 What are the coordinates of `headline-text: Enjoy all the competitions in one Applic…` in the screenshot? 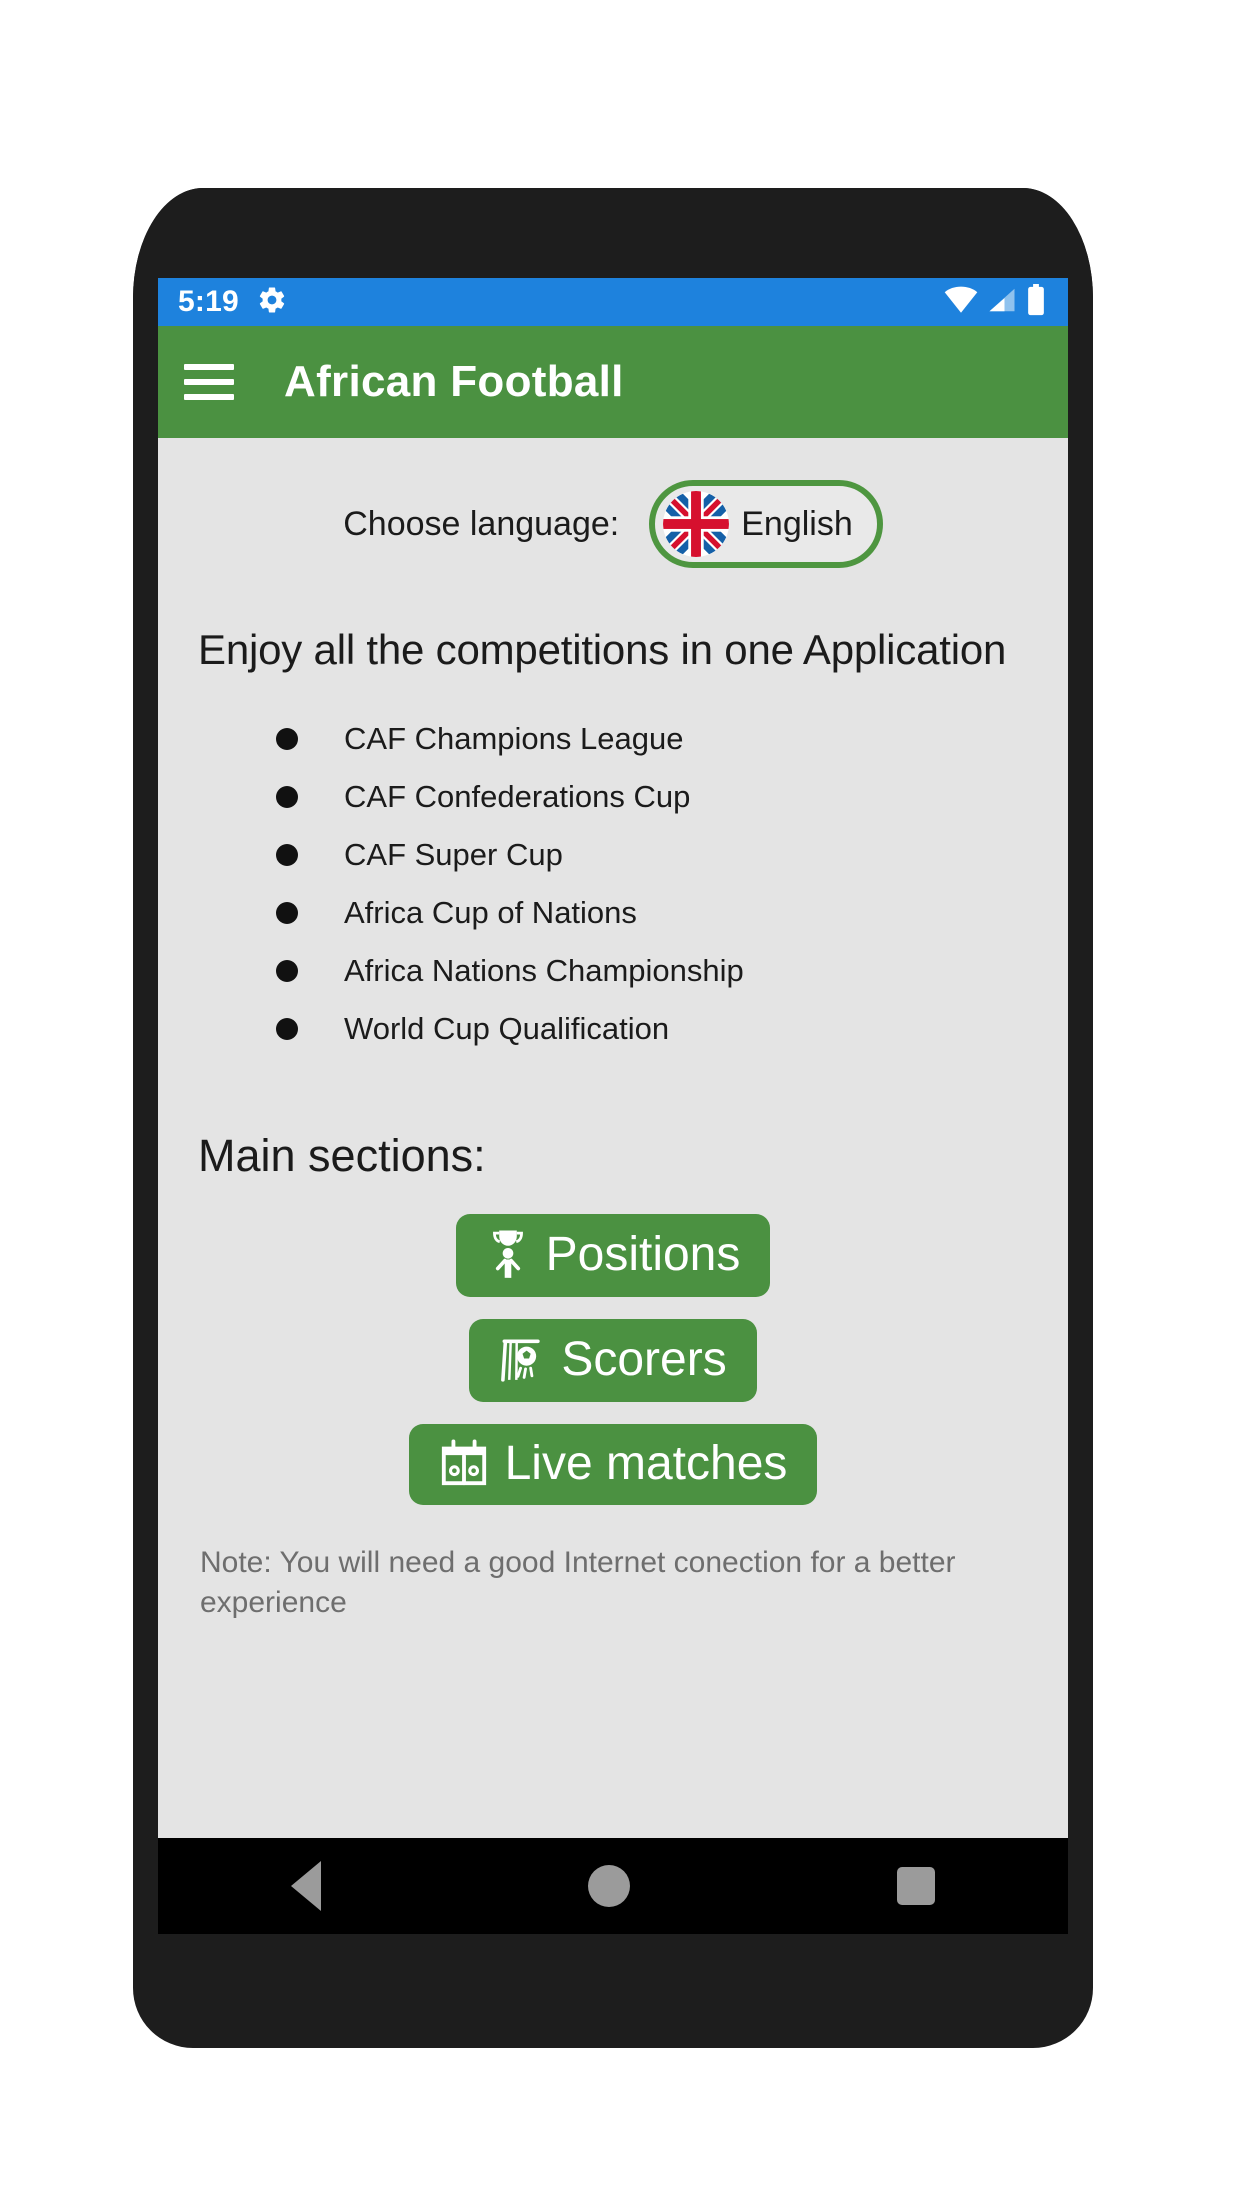 It's located at (602, 649).